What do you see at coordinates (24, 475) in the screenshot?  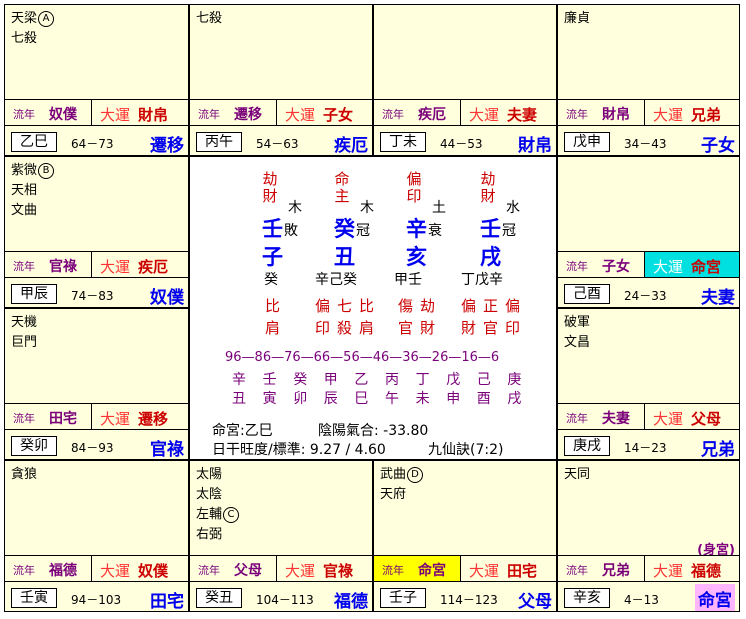 I see `star-list: 貪狼` at bounding box center [24, 475].